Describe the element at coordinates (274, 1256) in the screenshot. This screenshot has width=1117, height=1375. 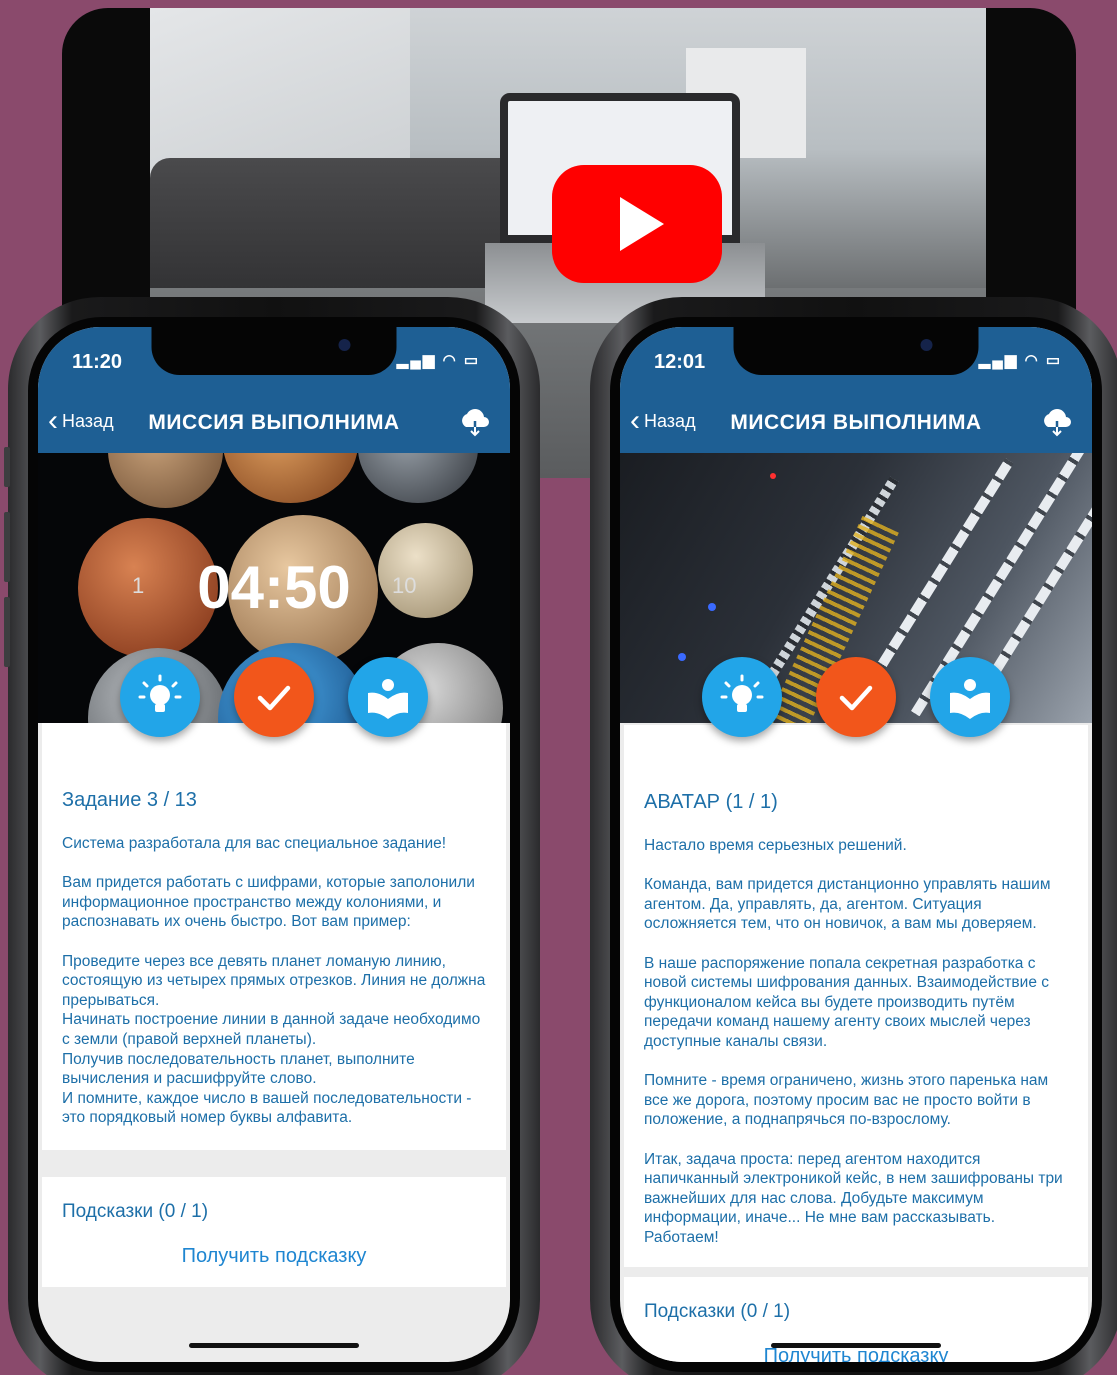
I see `get-hint-link: Получить подсказку` at that location.